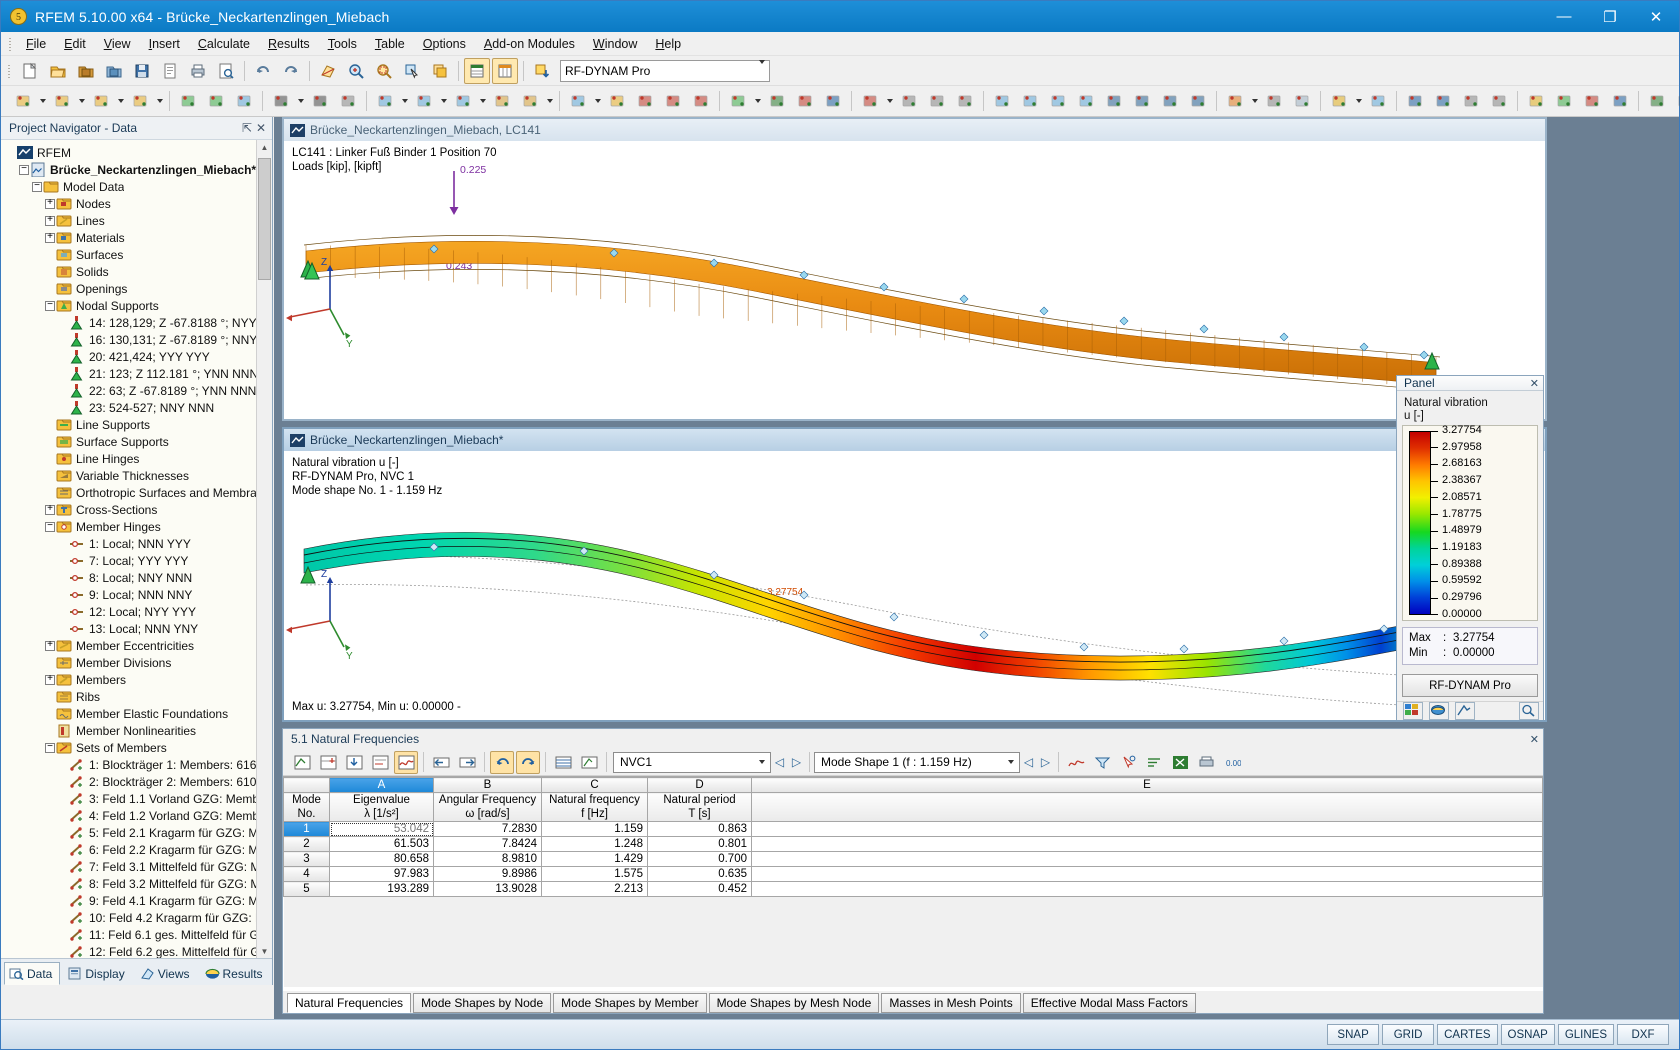  Describe the element at coordinates (1465, 711) in the screenshot. I see `panel-filter-icon` at that location.